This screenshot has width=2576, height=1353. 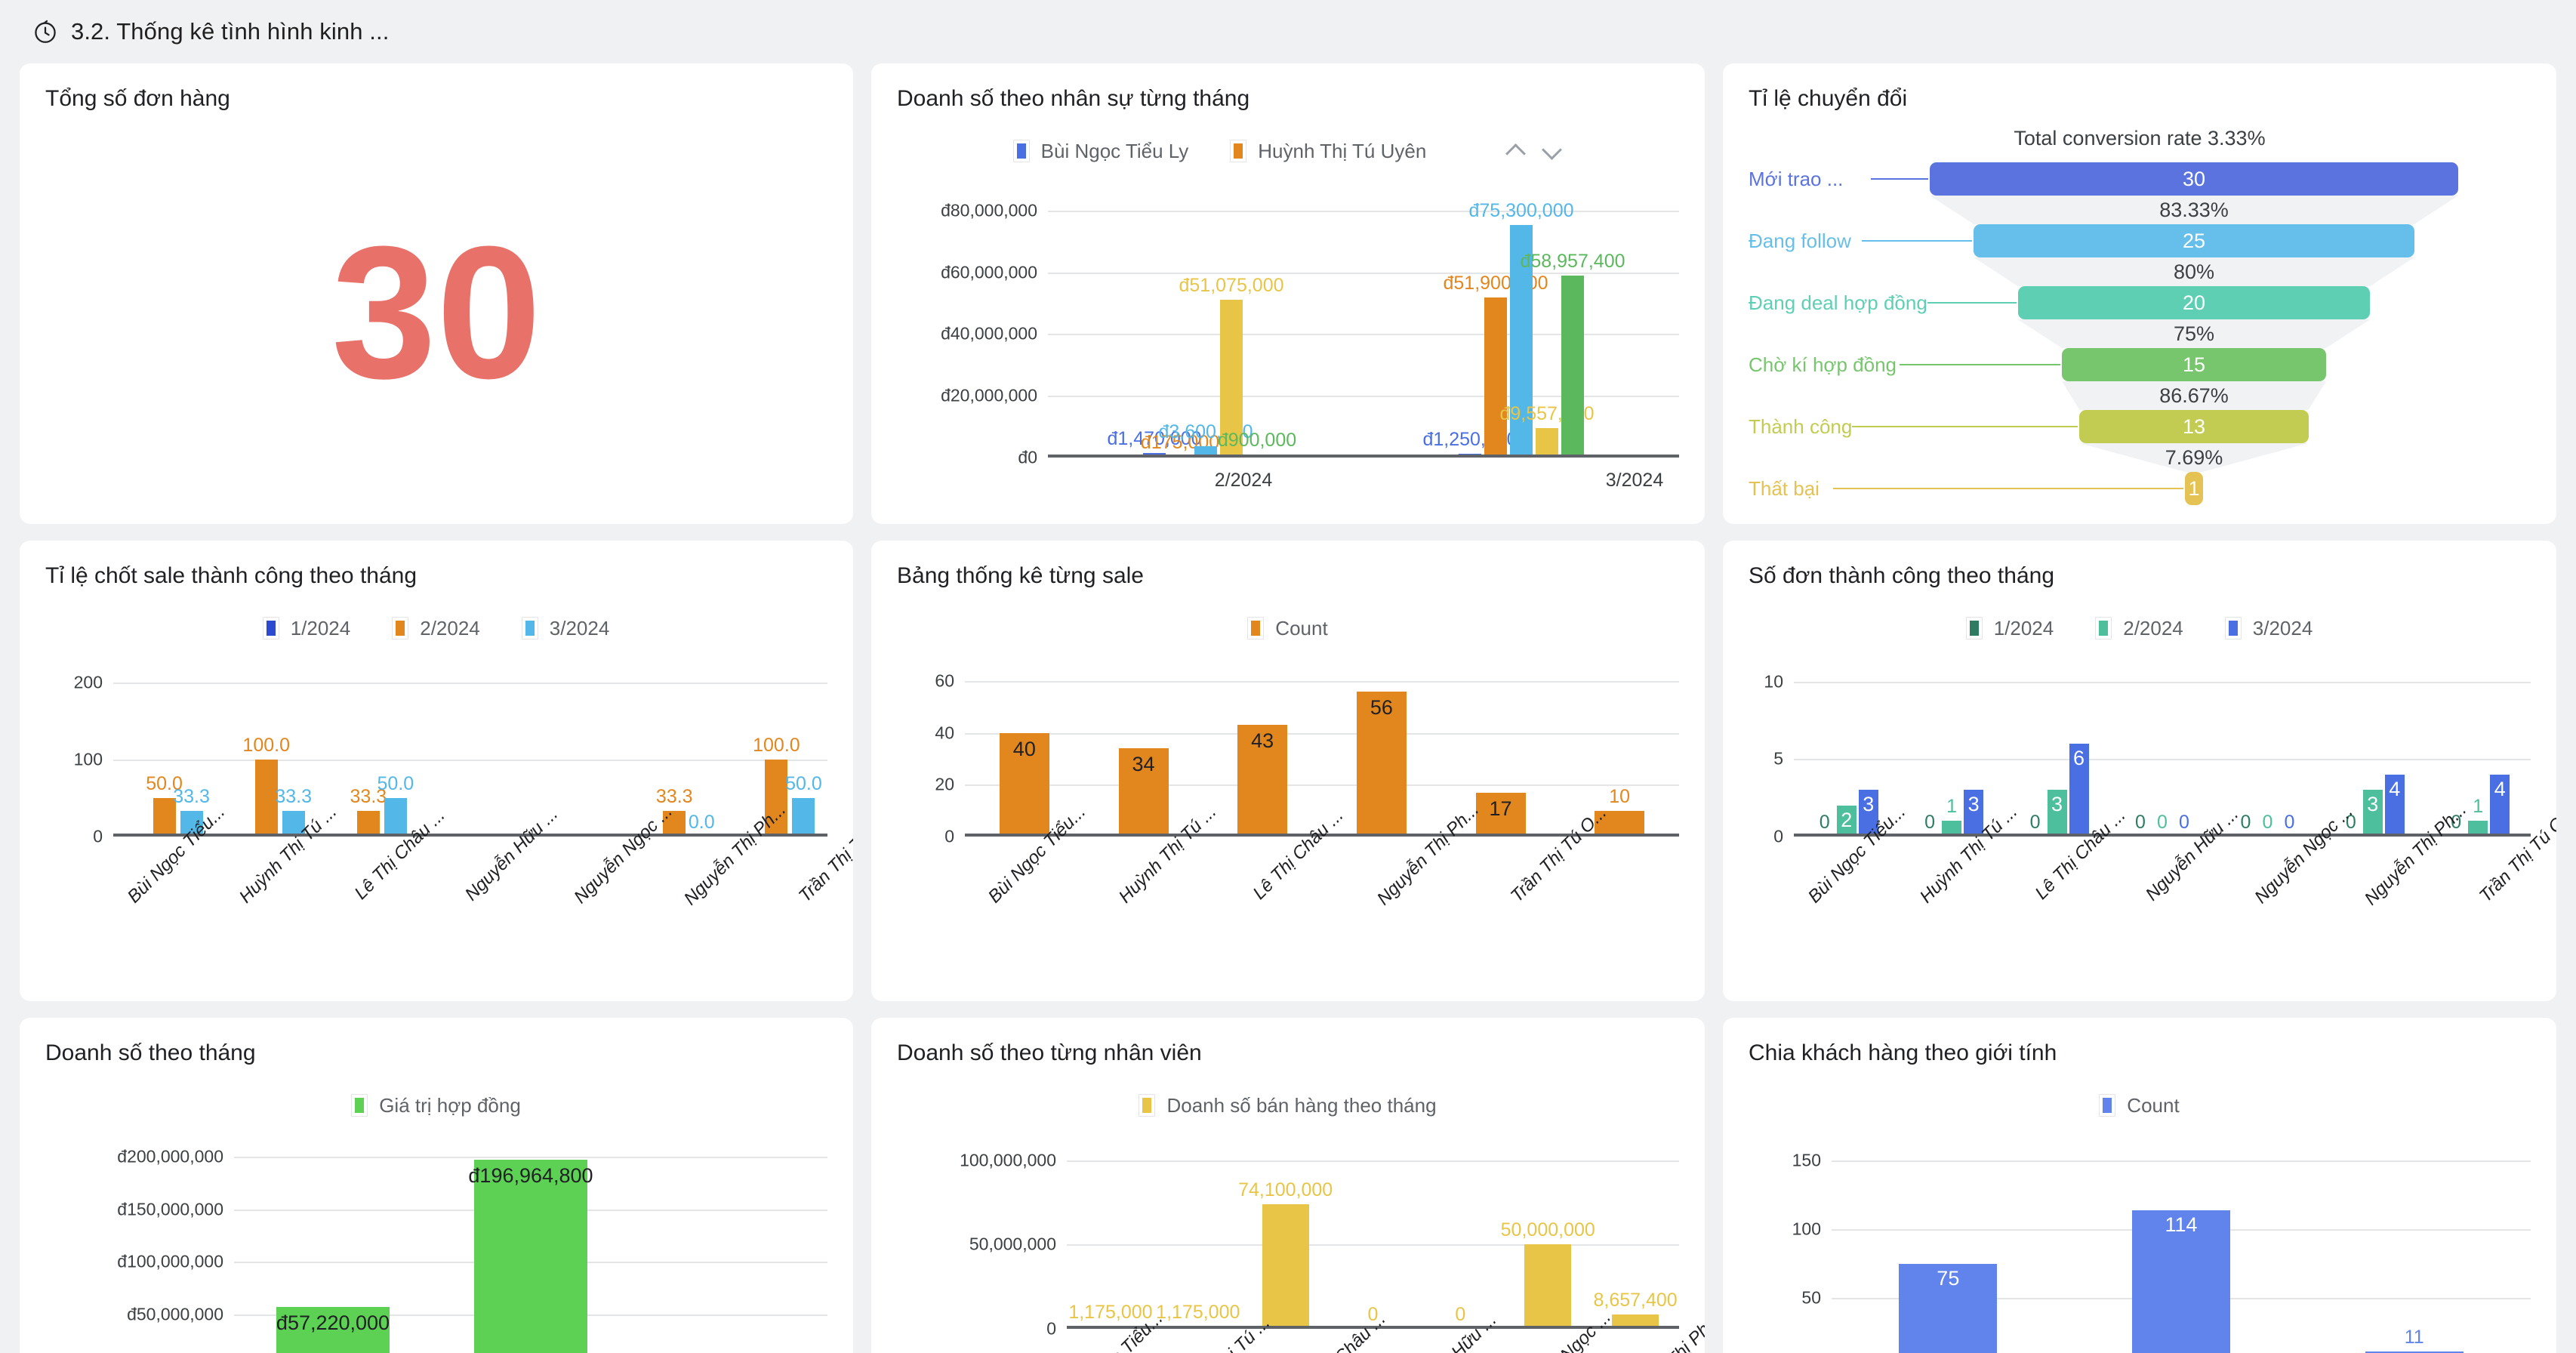 I want to click on funnel-bar: 1, so click(x=2194, y=488).